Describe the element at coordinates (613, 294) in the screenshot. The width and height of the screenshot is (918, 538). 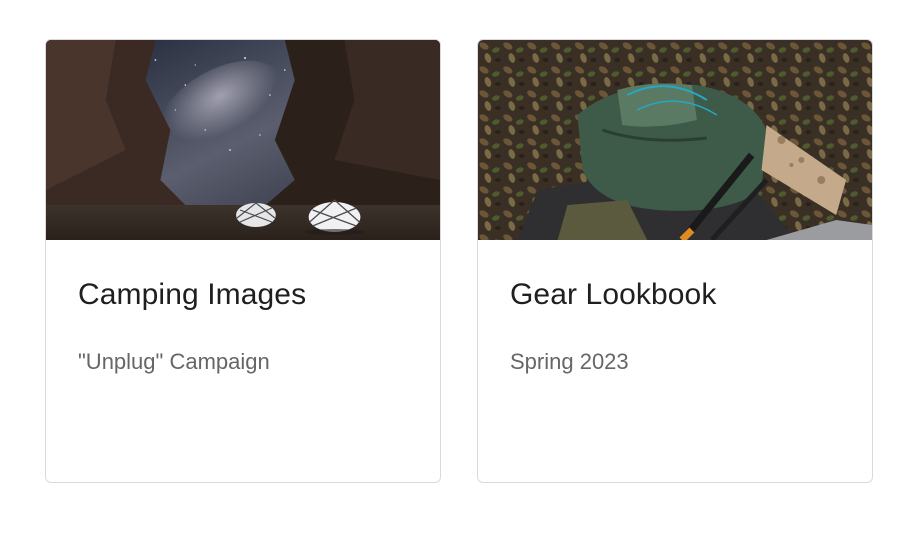
I see `card-title: Gear Lookbook` at that location.